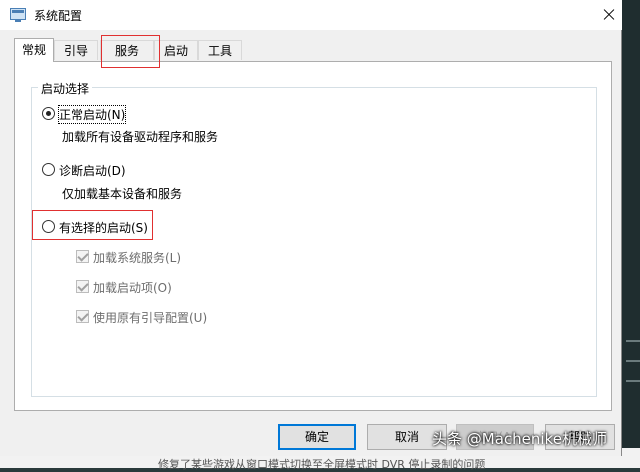 The image size is (640, 472). I want to click on background-text: 修复了某些游戏从窗口模式切换至全屏模式时 DVR 停止录制的问题, so click(322, 464).